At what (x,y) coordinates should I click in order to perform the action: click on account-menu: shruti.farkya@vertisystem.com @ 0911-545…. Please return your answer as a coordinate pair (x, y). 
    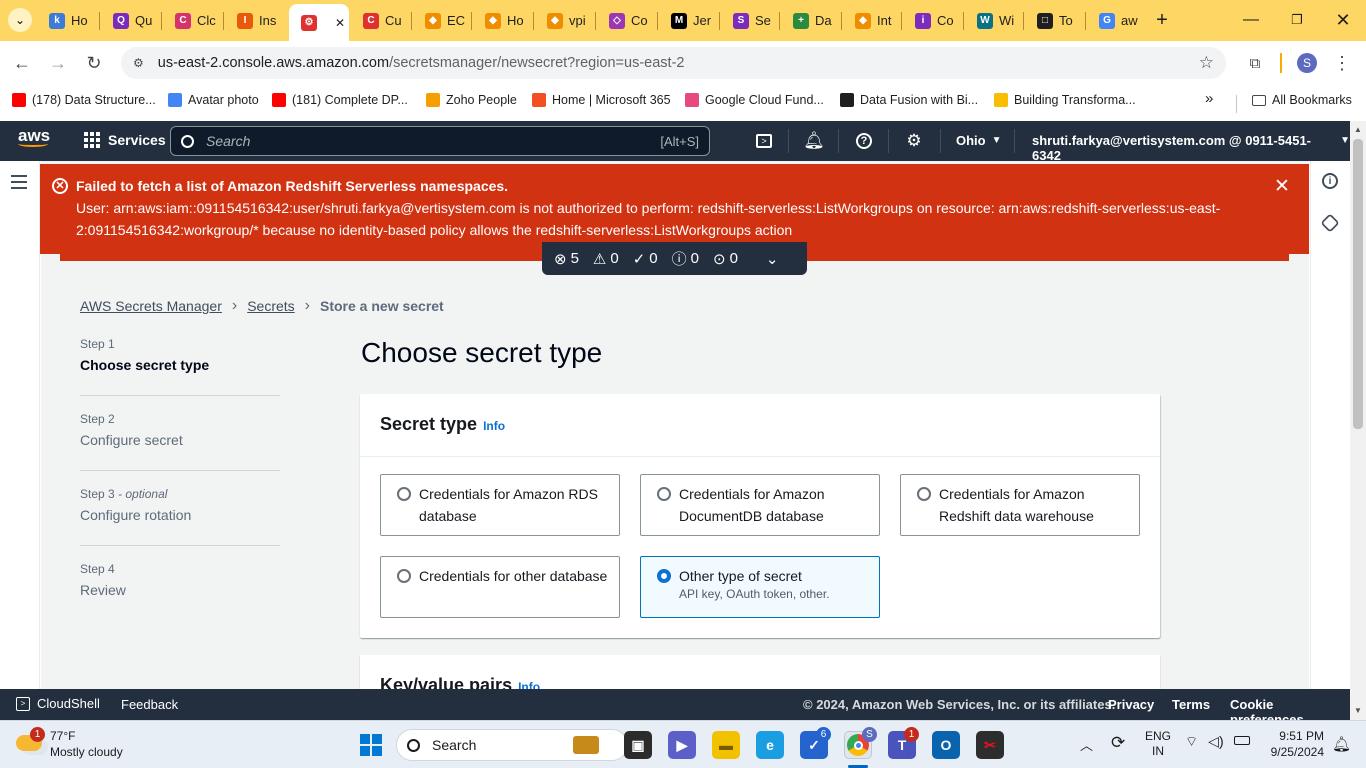
    Looking at the image, I should click on (1191, 148).